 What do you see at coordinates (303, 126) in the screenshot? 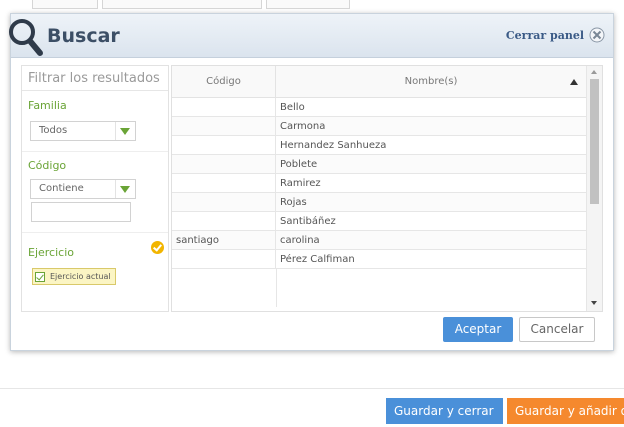
I see `cell-nombre: Carmona` at bounding box center [303, 126].